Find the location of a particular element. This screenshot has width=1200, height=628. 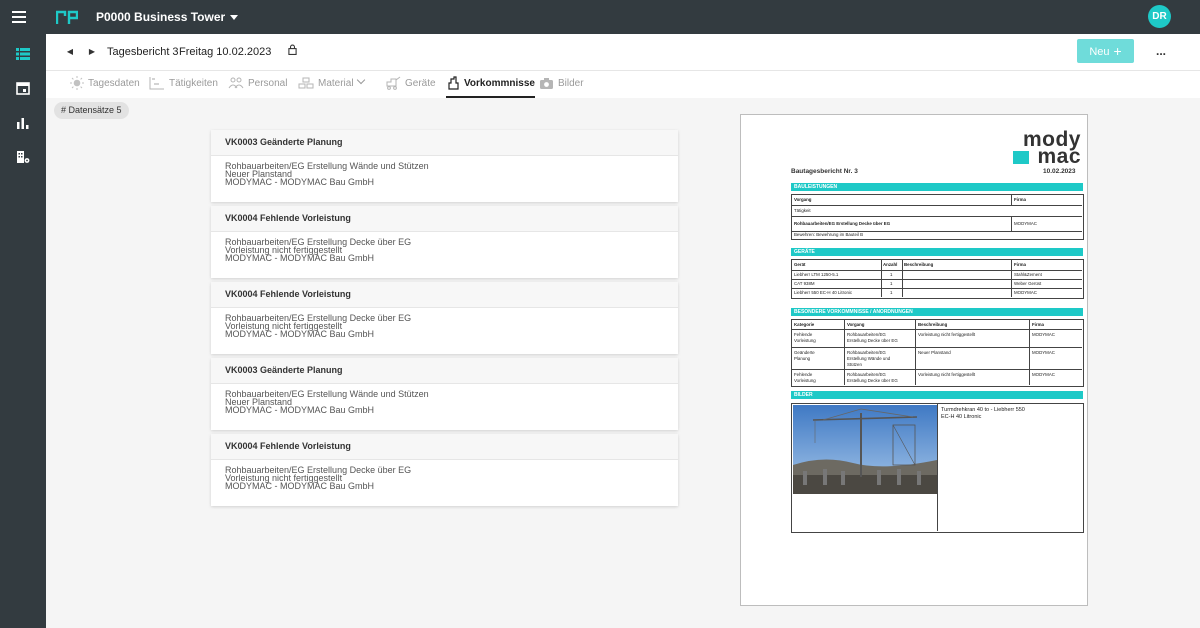

modymac-logo: mody mac is located at coordinates (1046, 150).